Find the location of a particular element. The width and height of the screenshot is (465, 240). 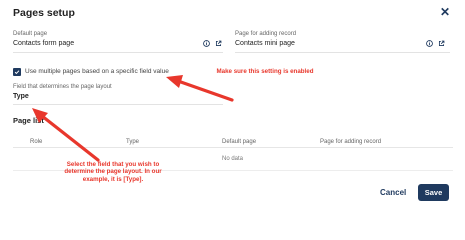

adding-page-value: Contacts mini page is located at coordinates (265, 43).